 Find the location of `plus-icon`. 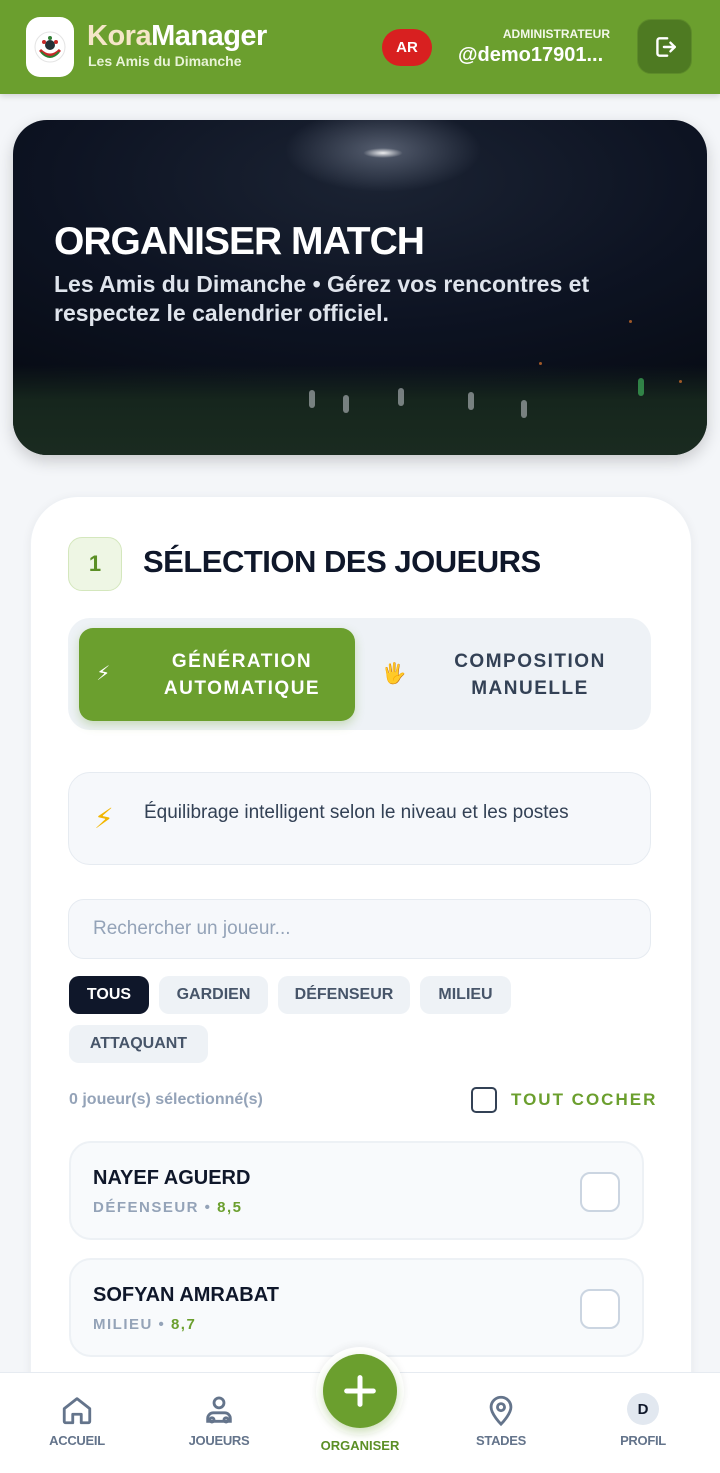

plus-icon is located at coordinates (360, 1391).